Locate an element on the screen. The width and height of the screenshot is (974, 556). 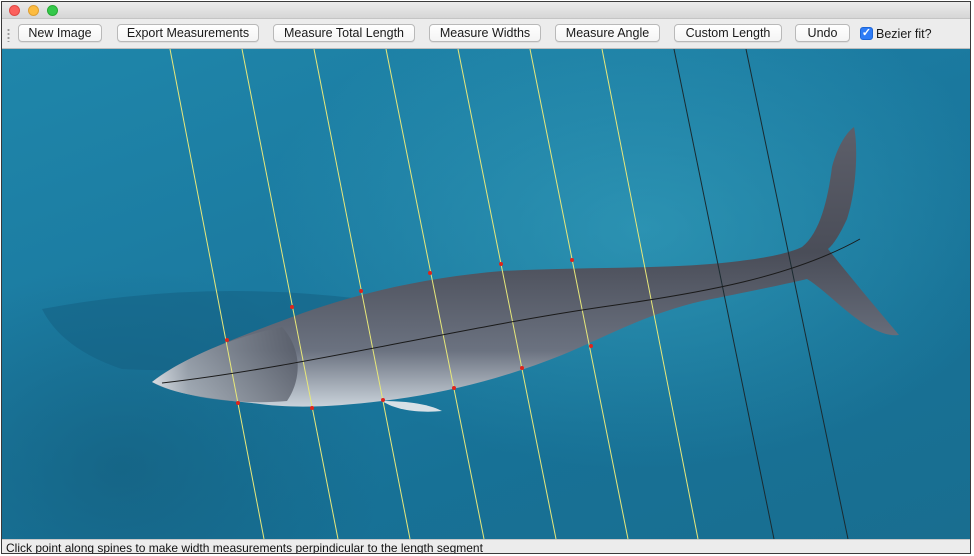
checkmark-icon: ✓ is located at coordinates (866, 33).